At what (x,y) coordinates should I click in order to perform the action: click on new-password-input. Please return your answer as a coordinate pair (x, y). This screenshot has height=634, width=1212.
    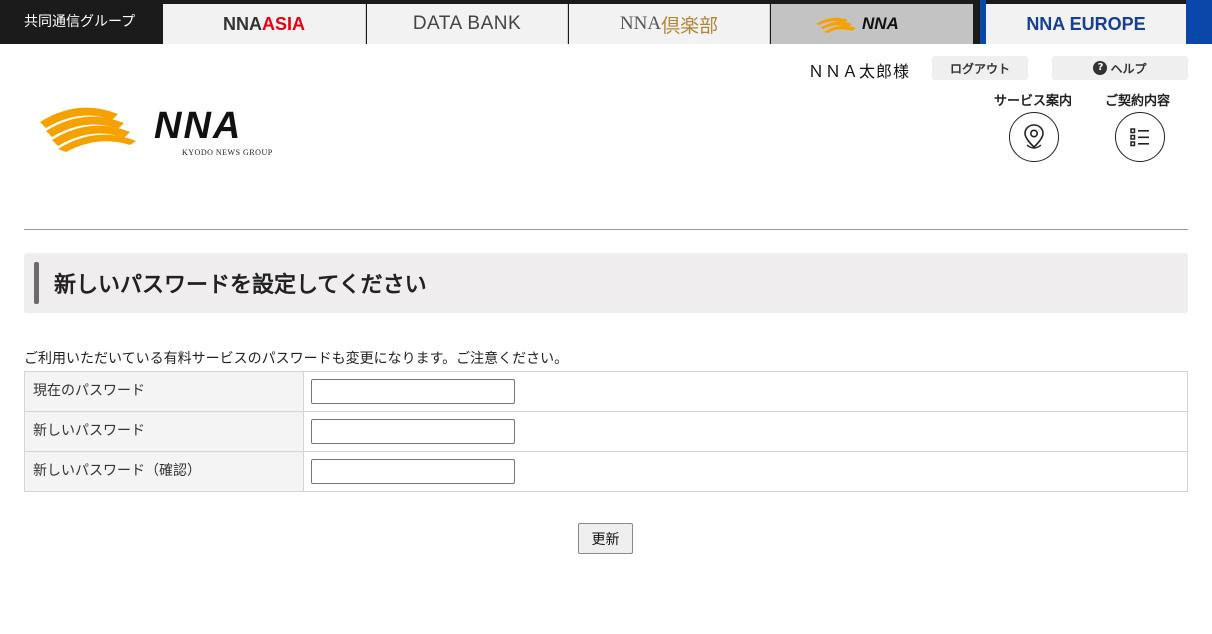
    Looking at the image, I should click on (413, 431).